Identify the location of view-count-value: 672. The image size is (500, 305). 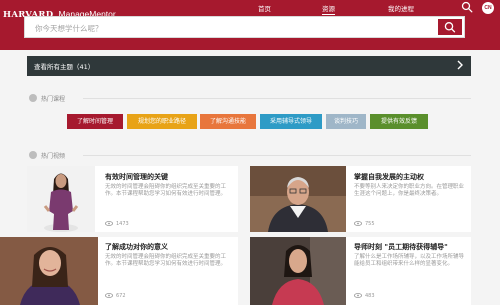
(121, 296).